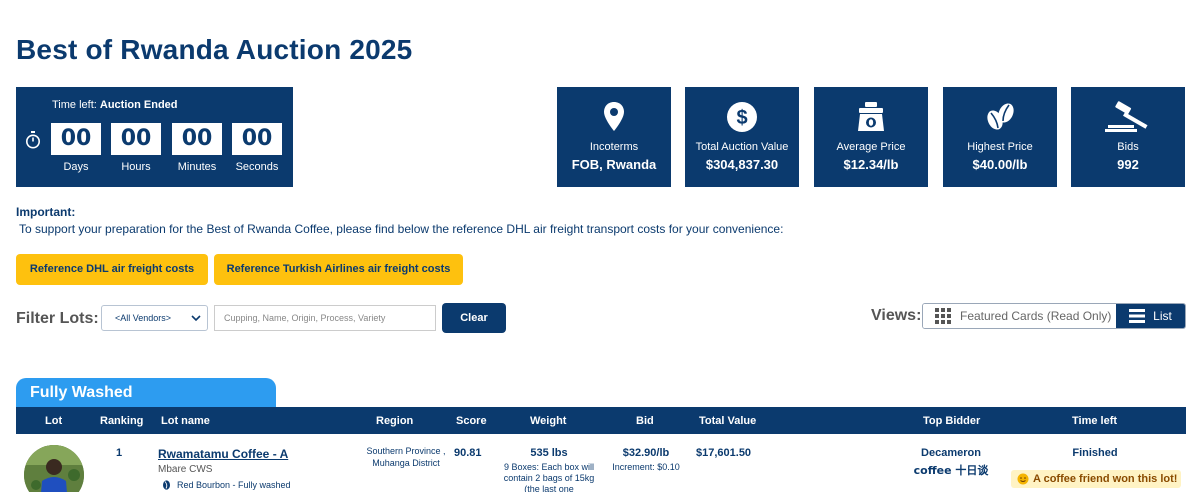  Describe the element at coordinates (1150, 316) in the screenshot. I see `list-view-button: List` at that location.